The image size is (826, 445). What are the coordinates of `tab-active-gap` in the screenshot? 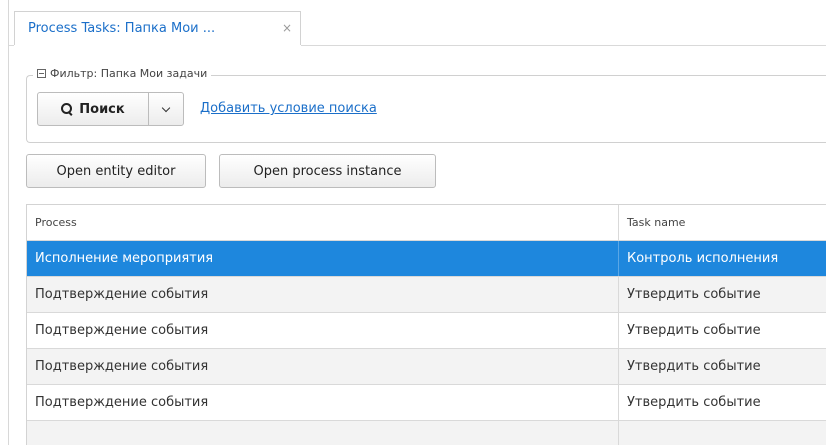 It's located at (157, 45).